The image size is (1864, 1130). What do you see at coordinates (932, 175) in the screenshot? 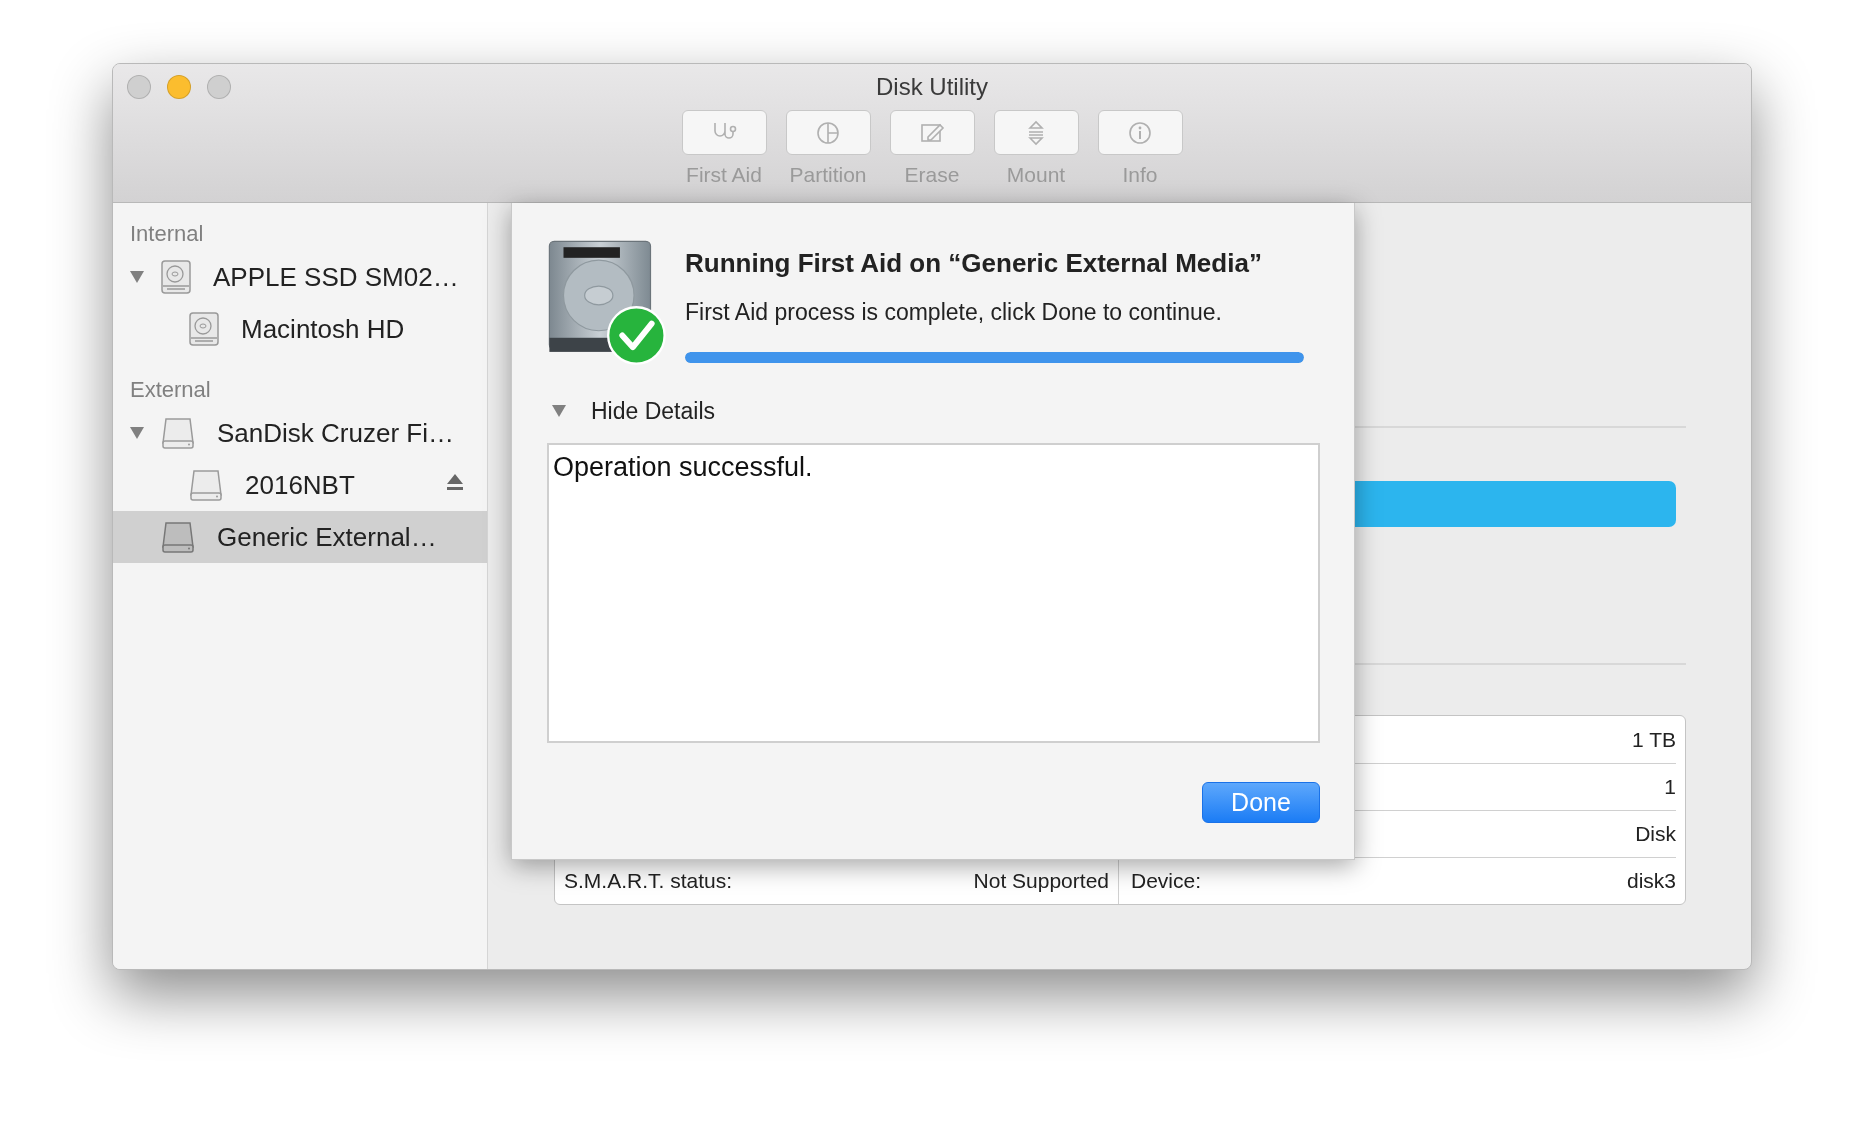
I see `toolbar-label: Erase` at bounding box center [932, 175].